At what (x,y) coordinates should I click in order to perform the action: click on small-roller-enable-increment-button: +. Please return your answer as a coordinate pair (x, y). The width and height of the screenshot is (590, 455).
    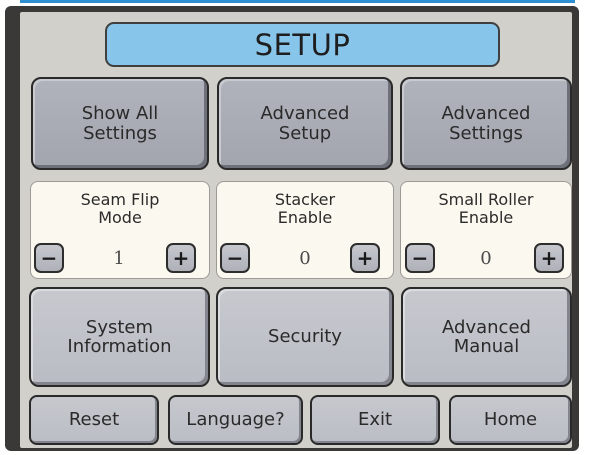
    Looking at the image, I should click on (549, 258).